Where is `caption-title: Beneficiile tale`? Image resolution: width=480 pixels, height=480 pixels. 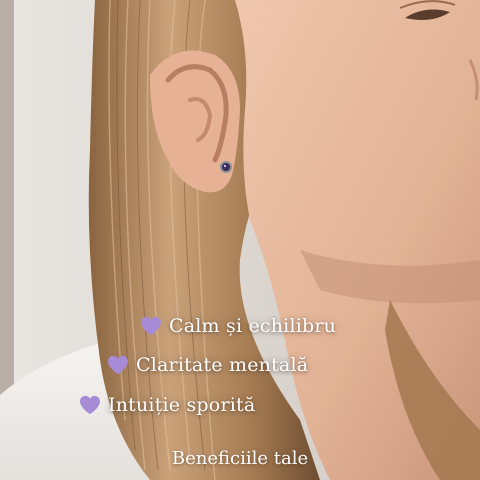 caption-title: Beneficiile tale is located at coordinates (240, 458).